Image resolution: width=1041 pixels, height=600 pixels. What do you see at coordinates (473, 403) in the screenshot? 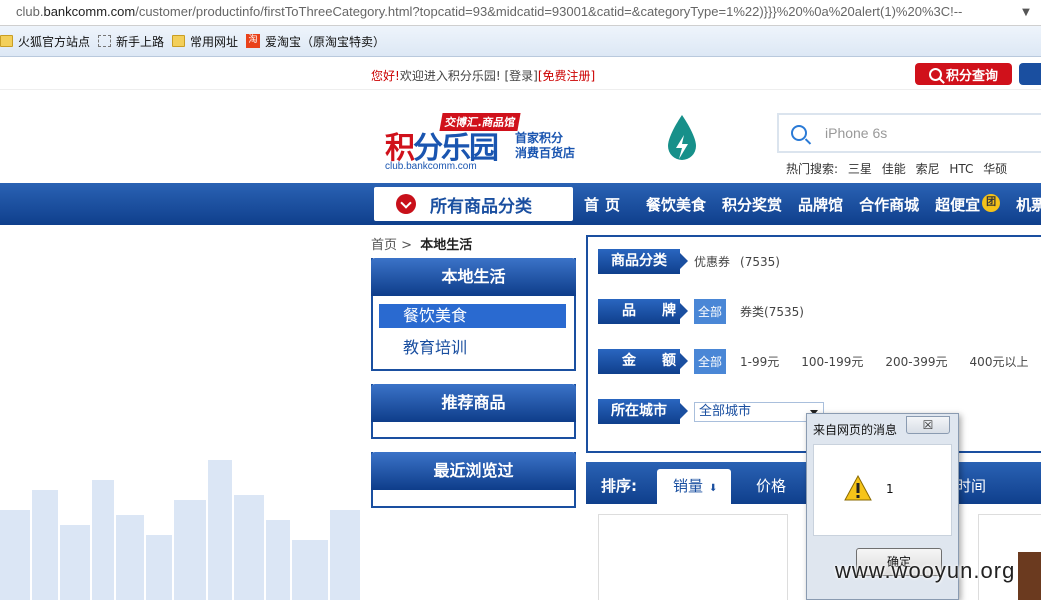
I see `recommended-title: 推荐商品` at bounding box center [473, 403].